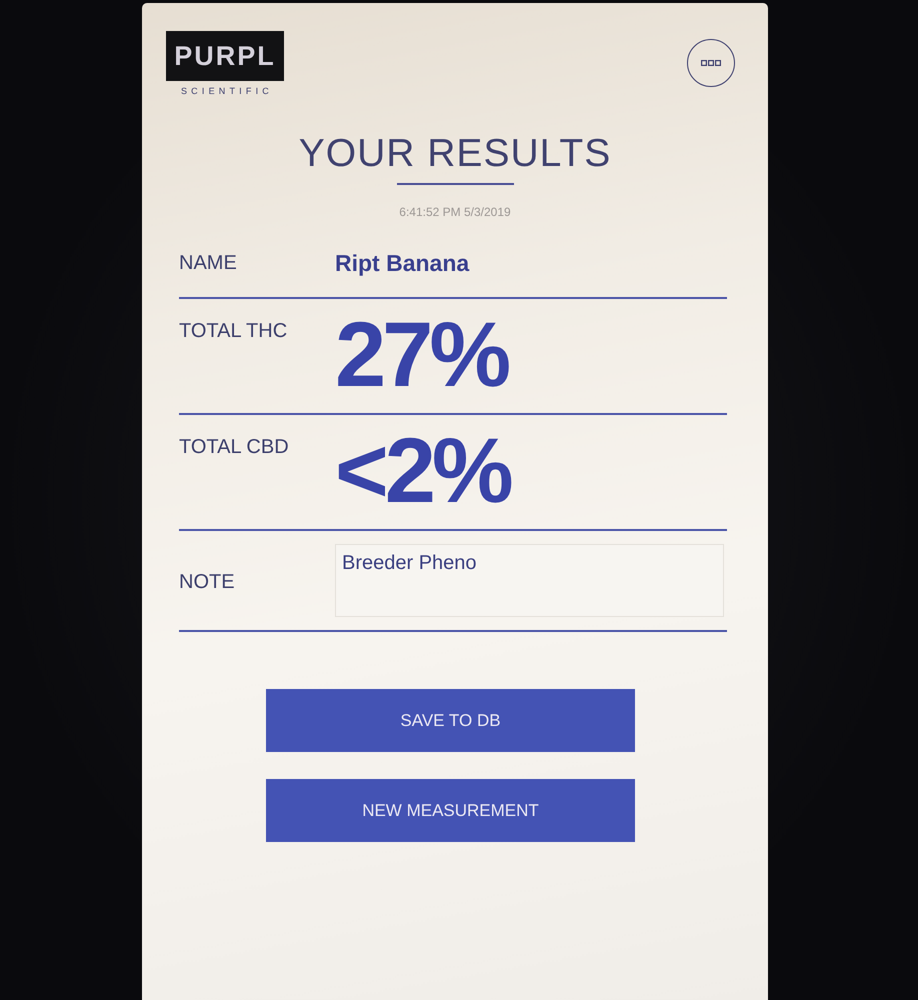 The height and width of the screenshot is (1000, 918). What do you see at coordinates (455, 212) in the screenshot?
I see `timestamp: 6:41:52 PM 5/3/2019` at bounding box center [455, 212].